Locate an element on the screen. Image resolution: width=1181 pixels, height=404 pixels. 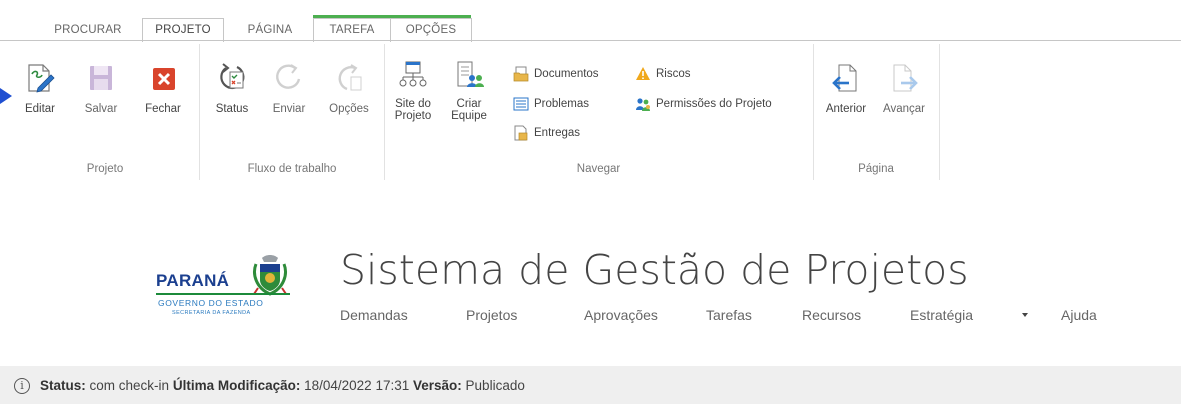
group-label-pagina: Página is located at coordinates (876, 169).